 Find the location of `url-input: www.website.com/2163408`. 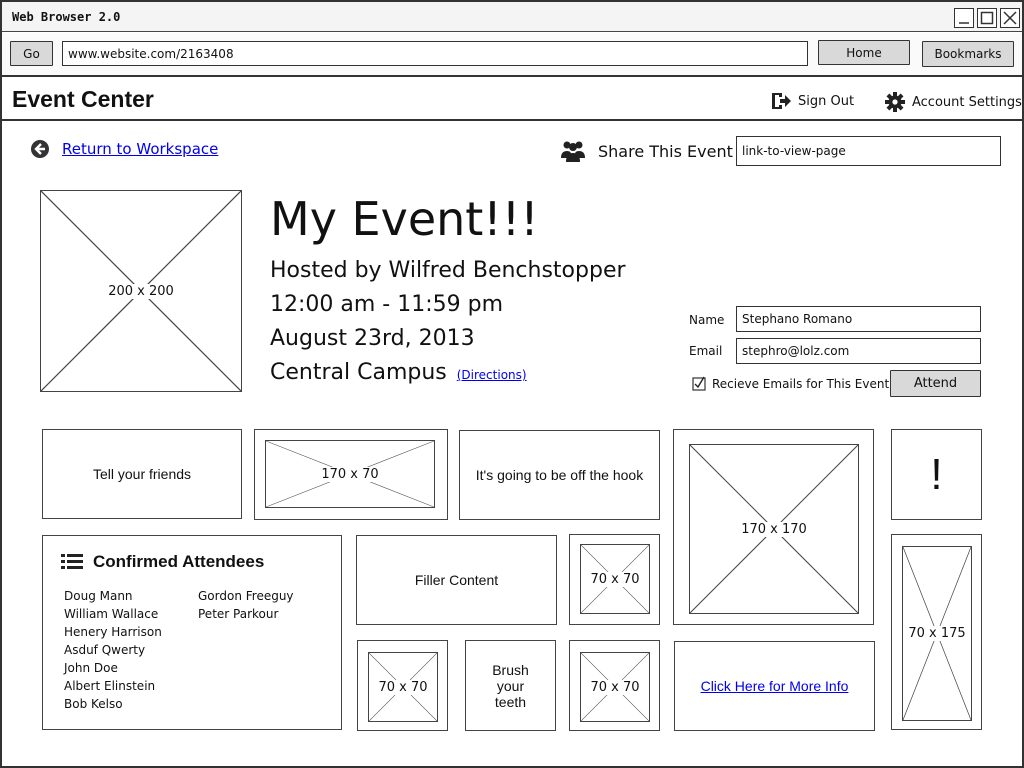

url-input: www.website.com/2163408 is located at coordinates (435, 53).